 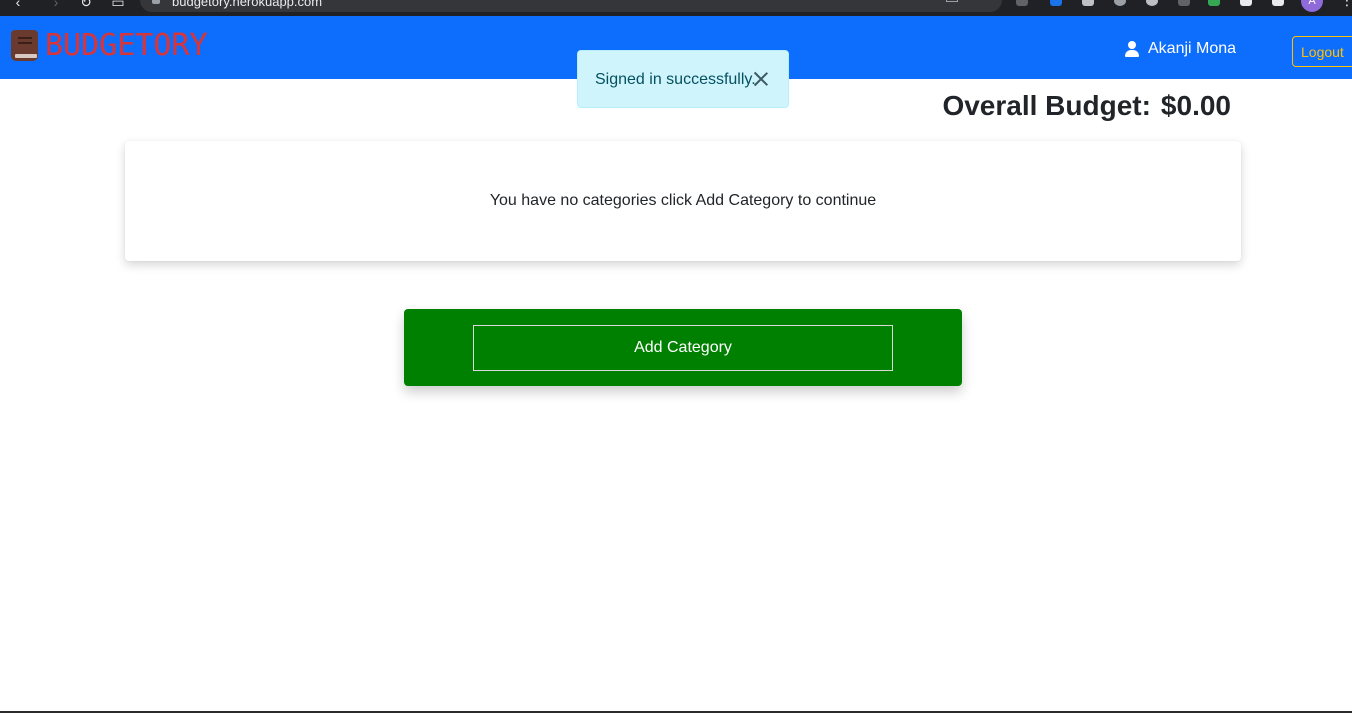 What do you see at coordinates (118, 5) in the screenshot?
I see `home-icon: ▭` at bounding box center [118, 5].